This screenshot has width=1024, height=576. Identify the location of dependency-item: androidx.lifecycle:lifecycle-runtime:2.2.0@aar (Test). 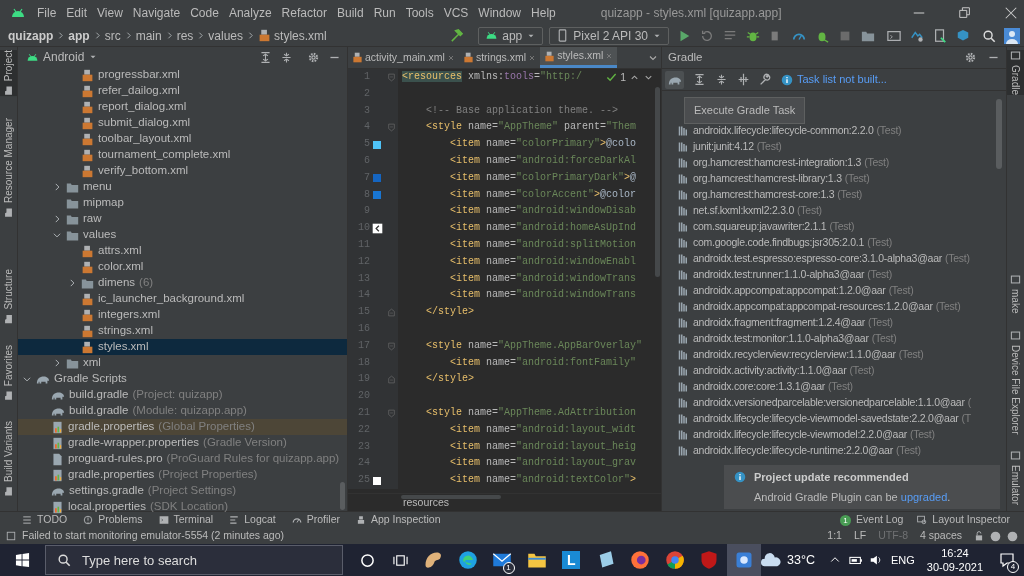
(834, 451).